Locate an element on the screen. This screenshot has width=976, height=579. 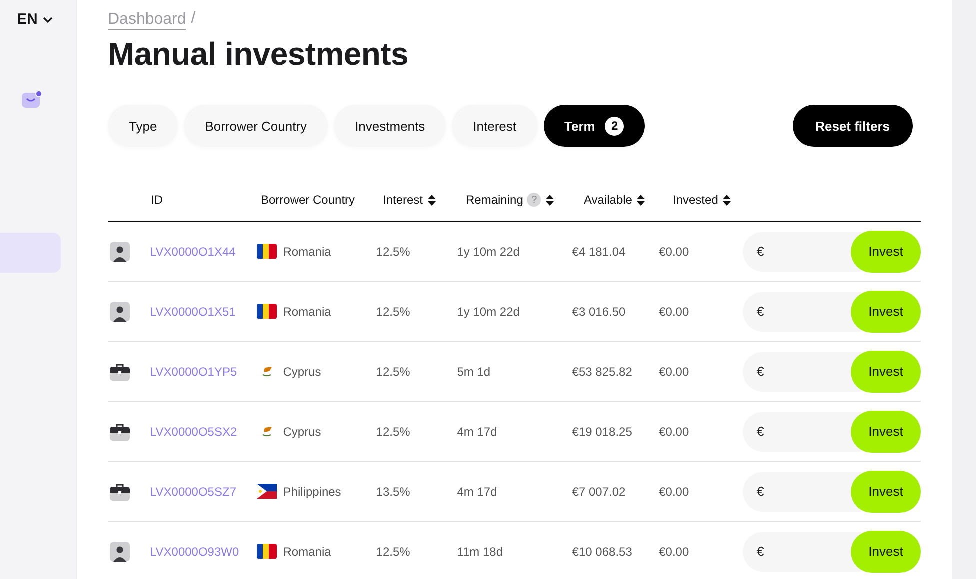
table-cell: 5m 1d is located at coordinates (474, 371).